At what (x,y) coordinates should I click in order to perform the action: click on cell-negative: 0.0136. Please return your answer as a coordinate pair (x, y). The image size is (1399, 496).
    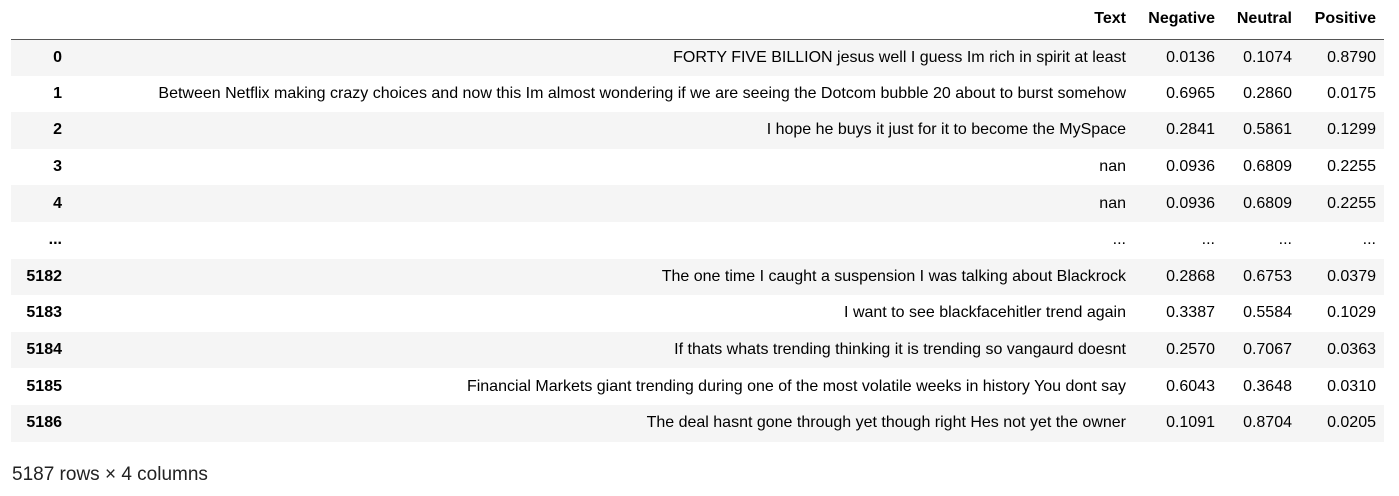
    Looking at the image, I should click on (1190, 57).